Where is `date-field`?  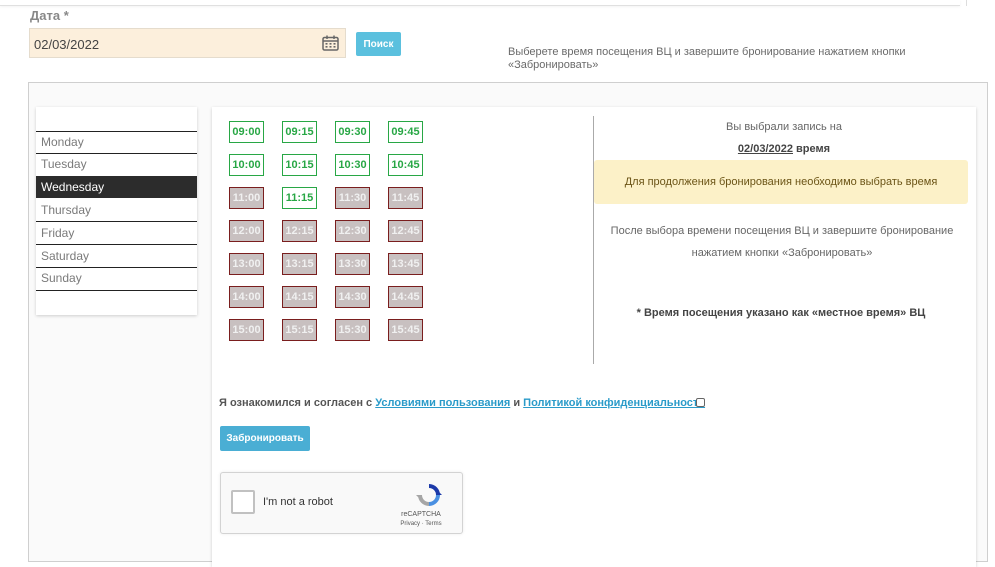 date-field is located at coordinates (187, 43).